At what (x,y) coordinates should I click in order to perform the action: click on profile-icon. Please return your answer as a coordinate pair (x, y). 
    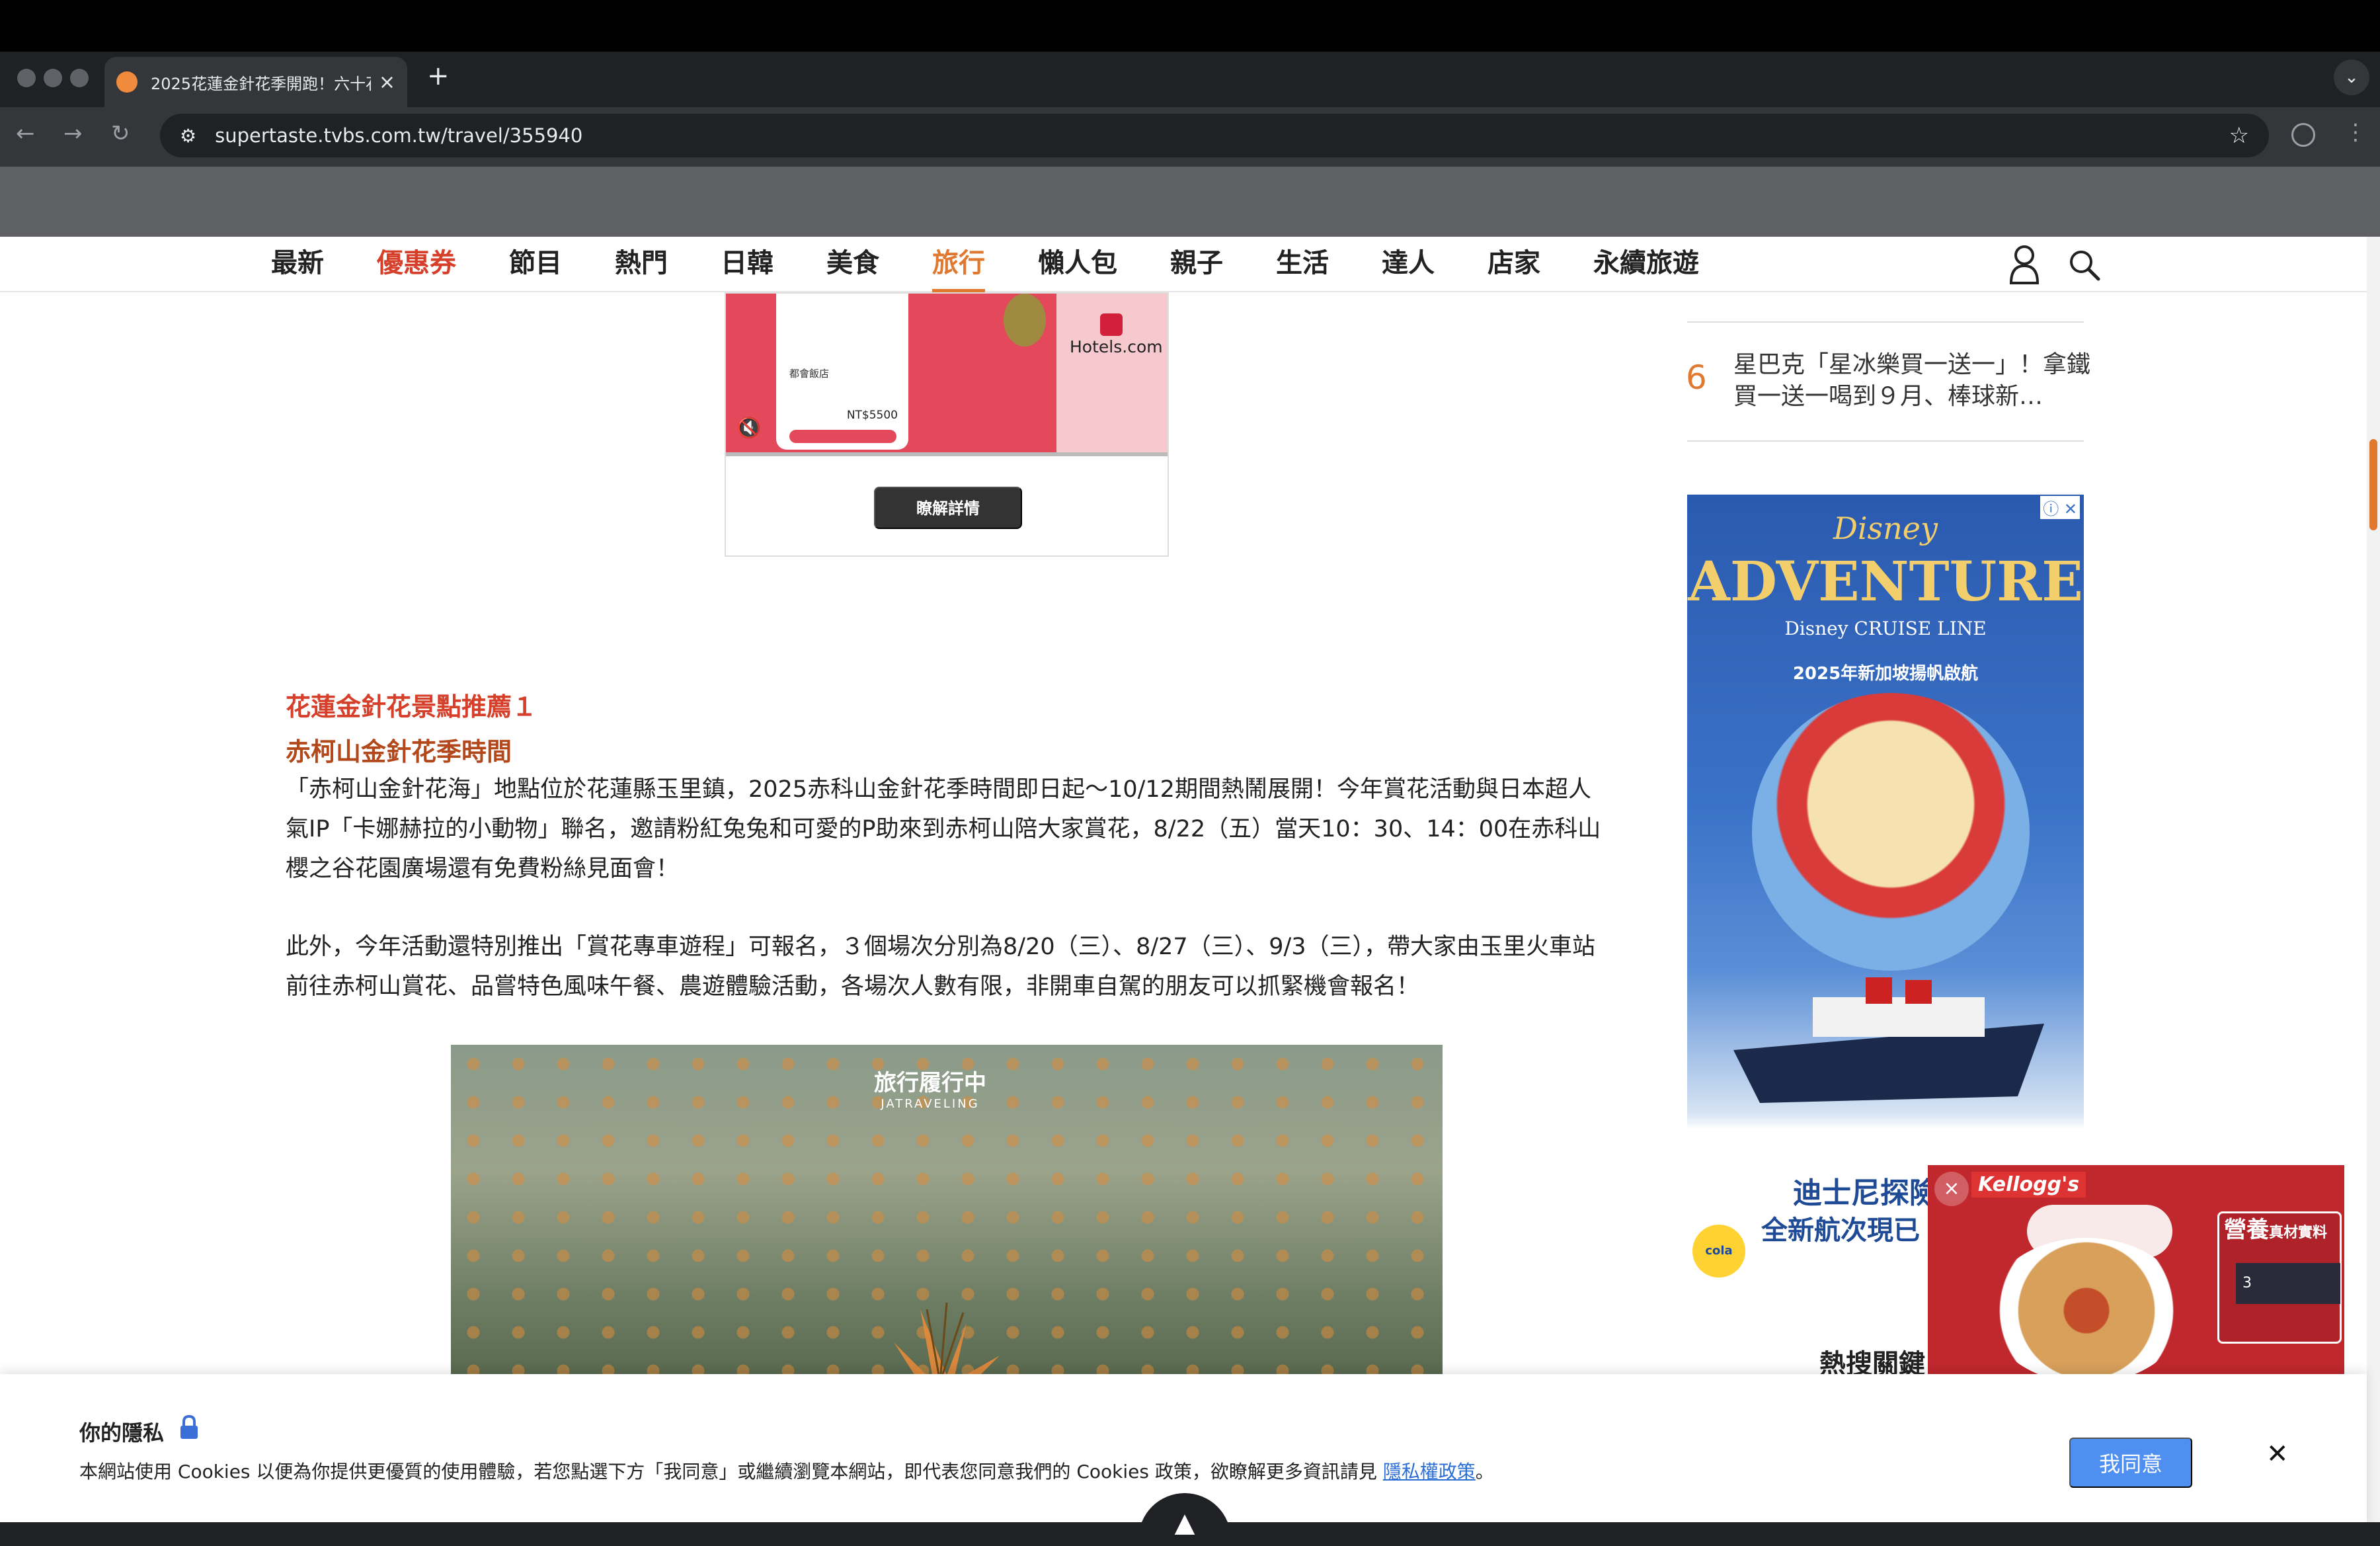
    Looking at the image, I should click on (2303, 135).